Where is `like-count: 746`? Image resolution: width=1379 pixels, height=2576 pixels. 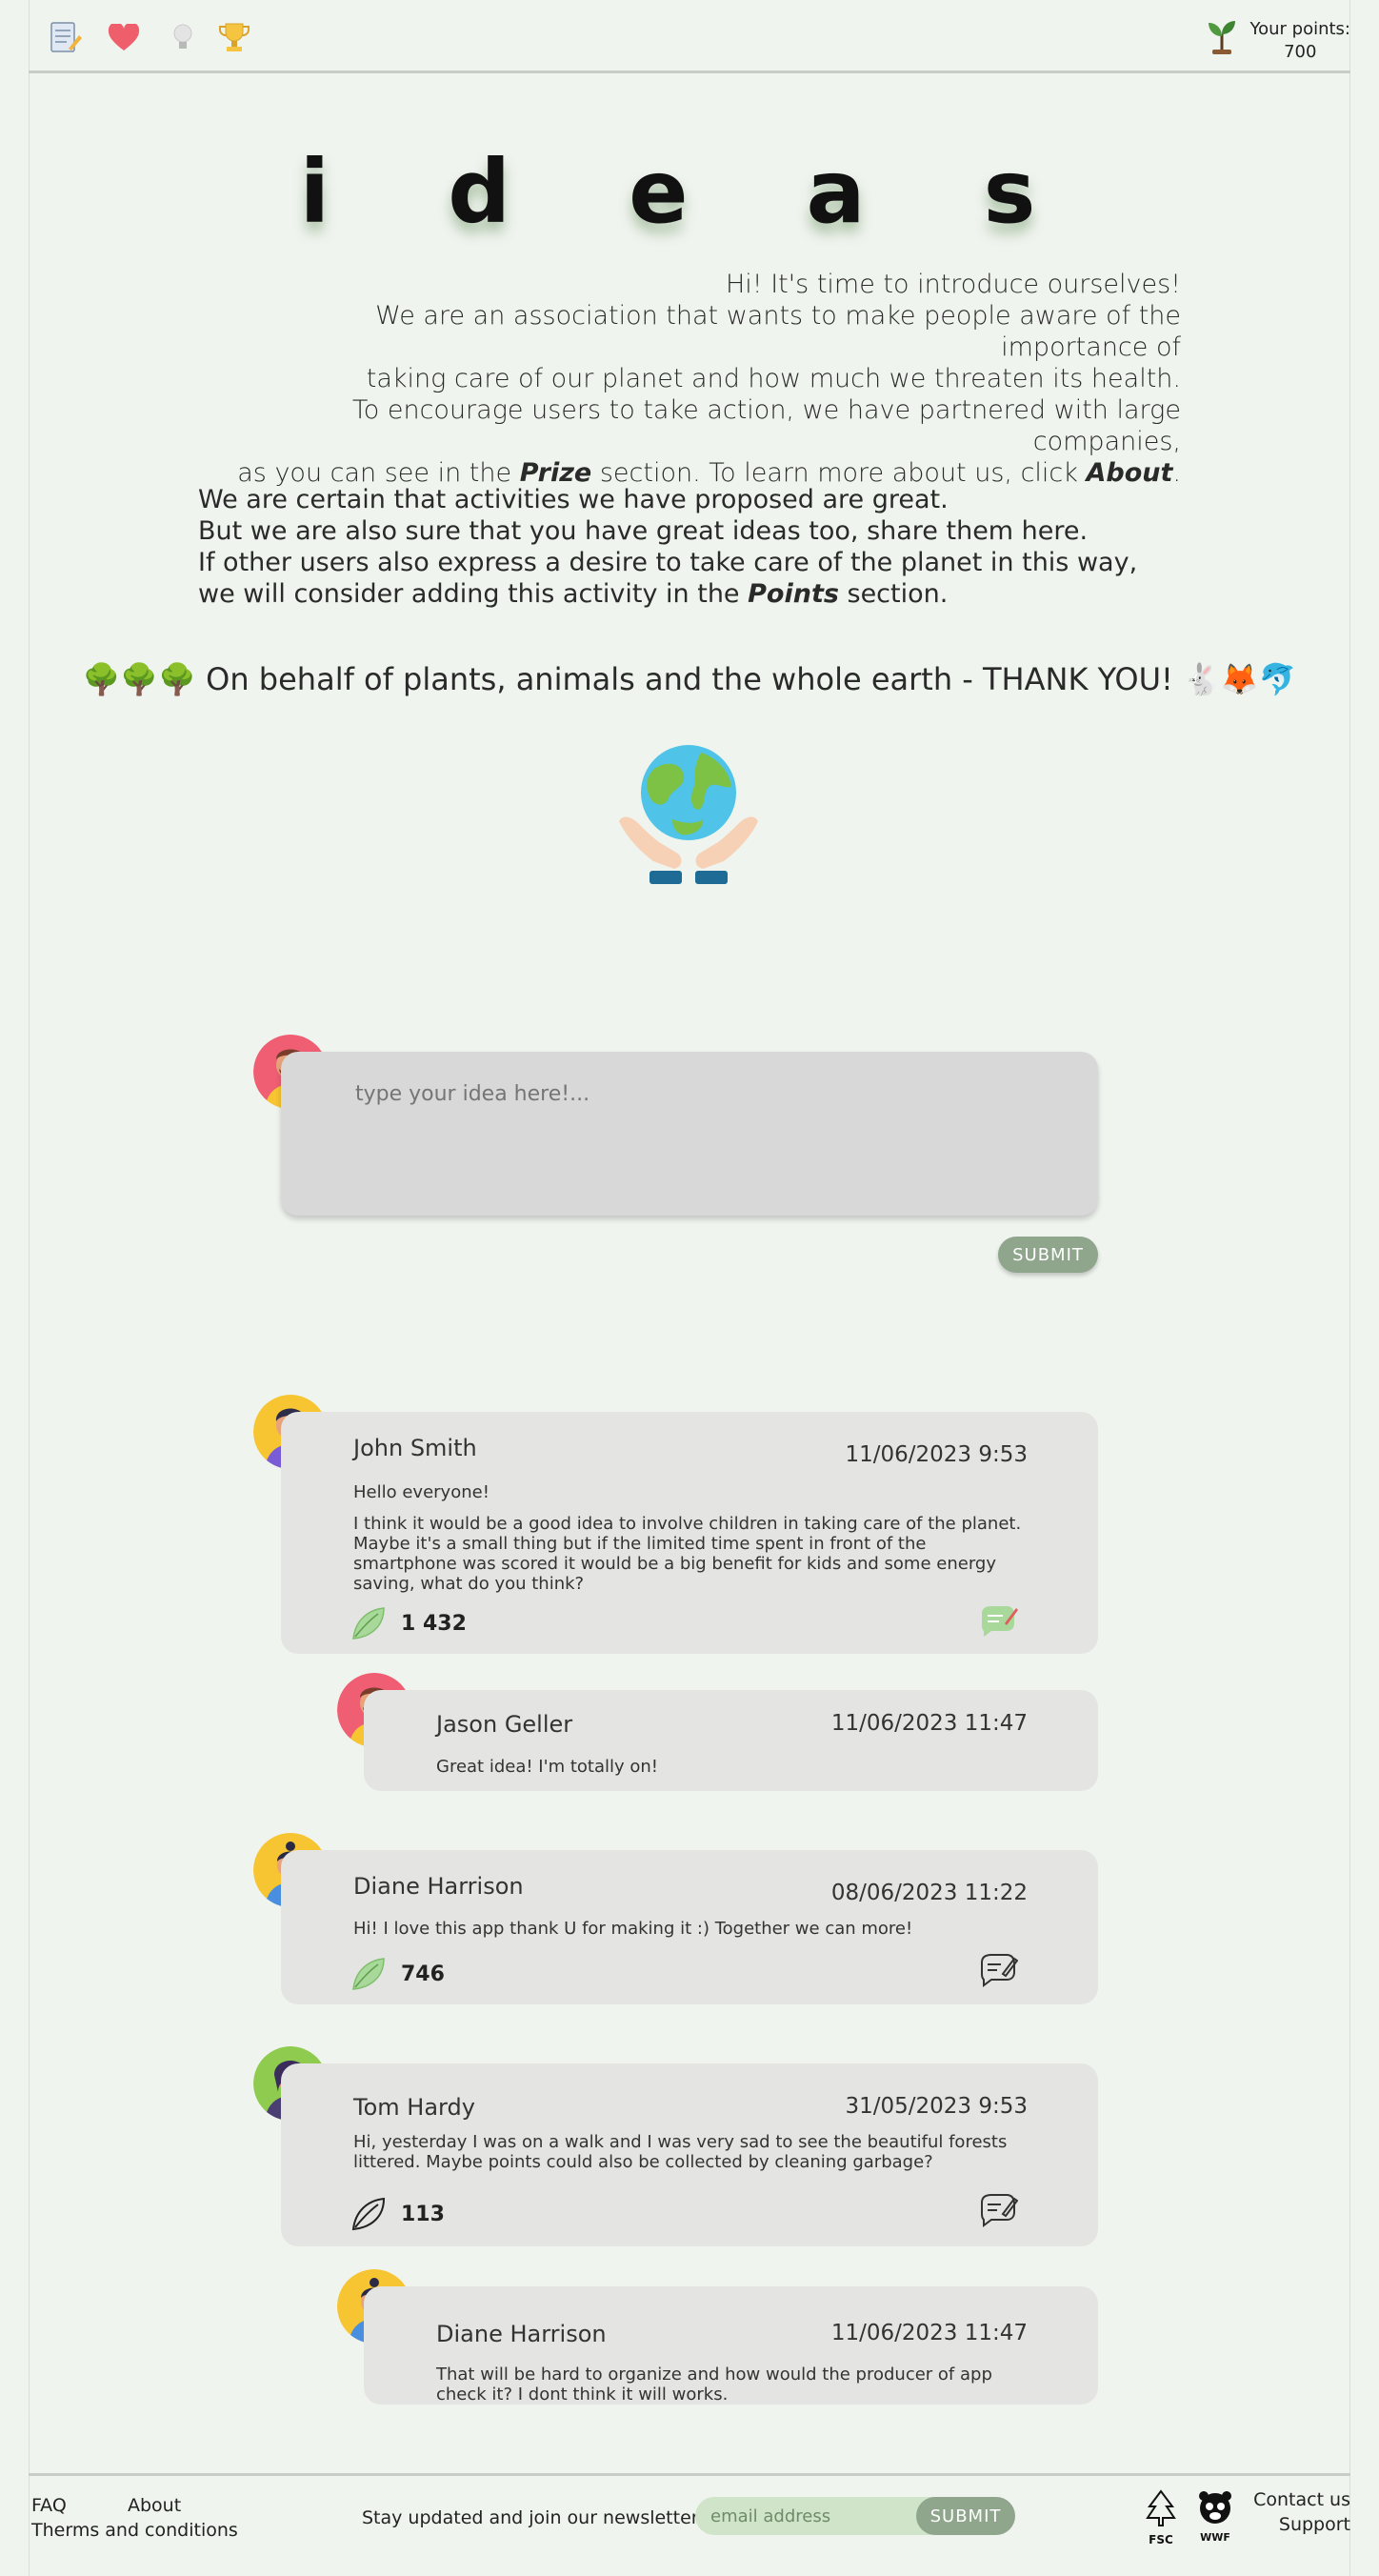 like-count: 746 is located at coordinates (423, 1974).